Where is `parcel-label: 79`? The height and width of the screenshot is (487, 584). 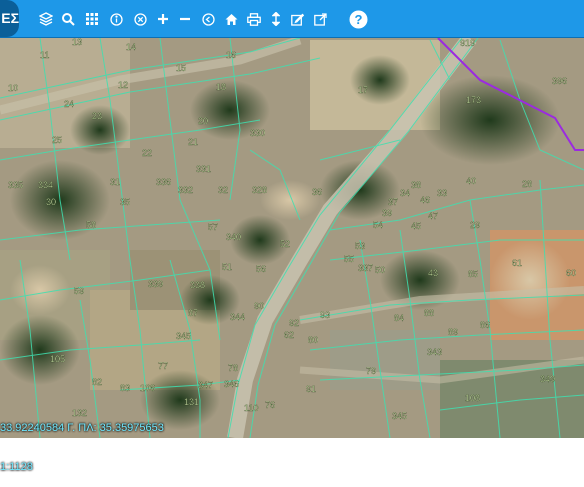 parcel-label: 79 is located at coordinates (371, 371).